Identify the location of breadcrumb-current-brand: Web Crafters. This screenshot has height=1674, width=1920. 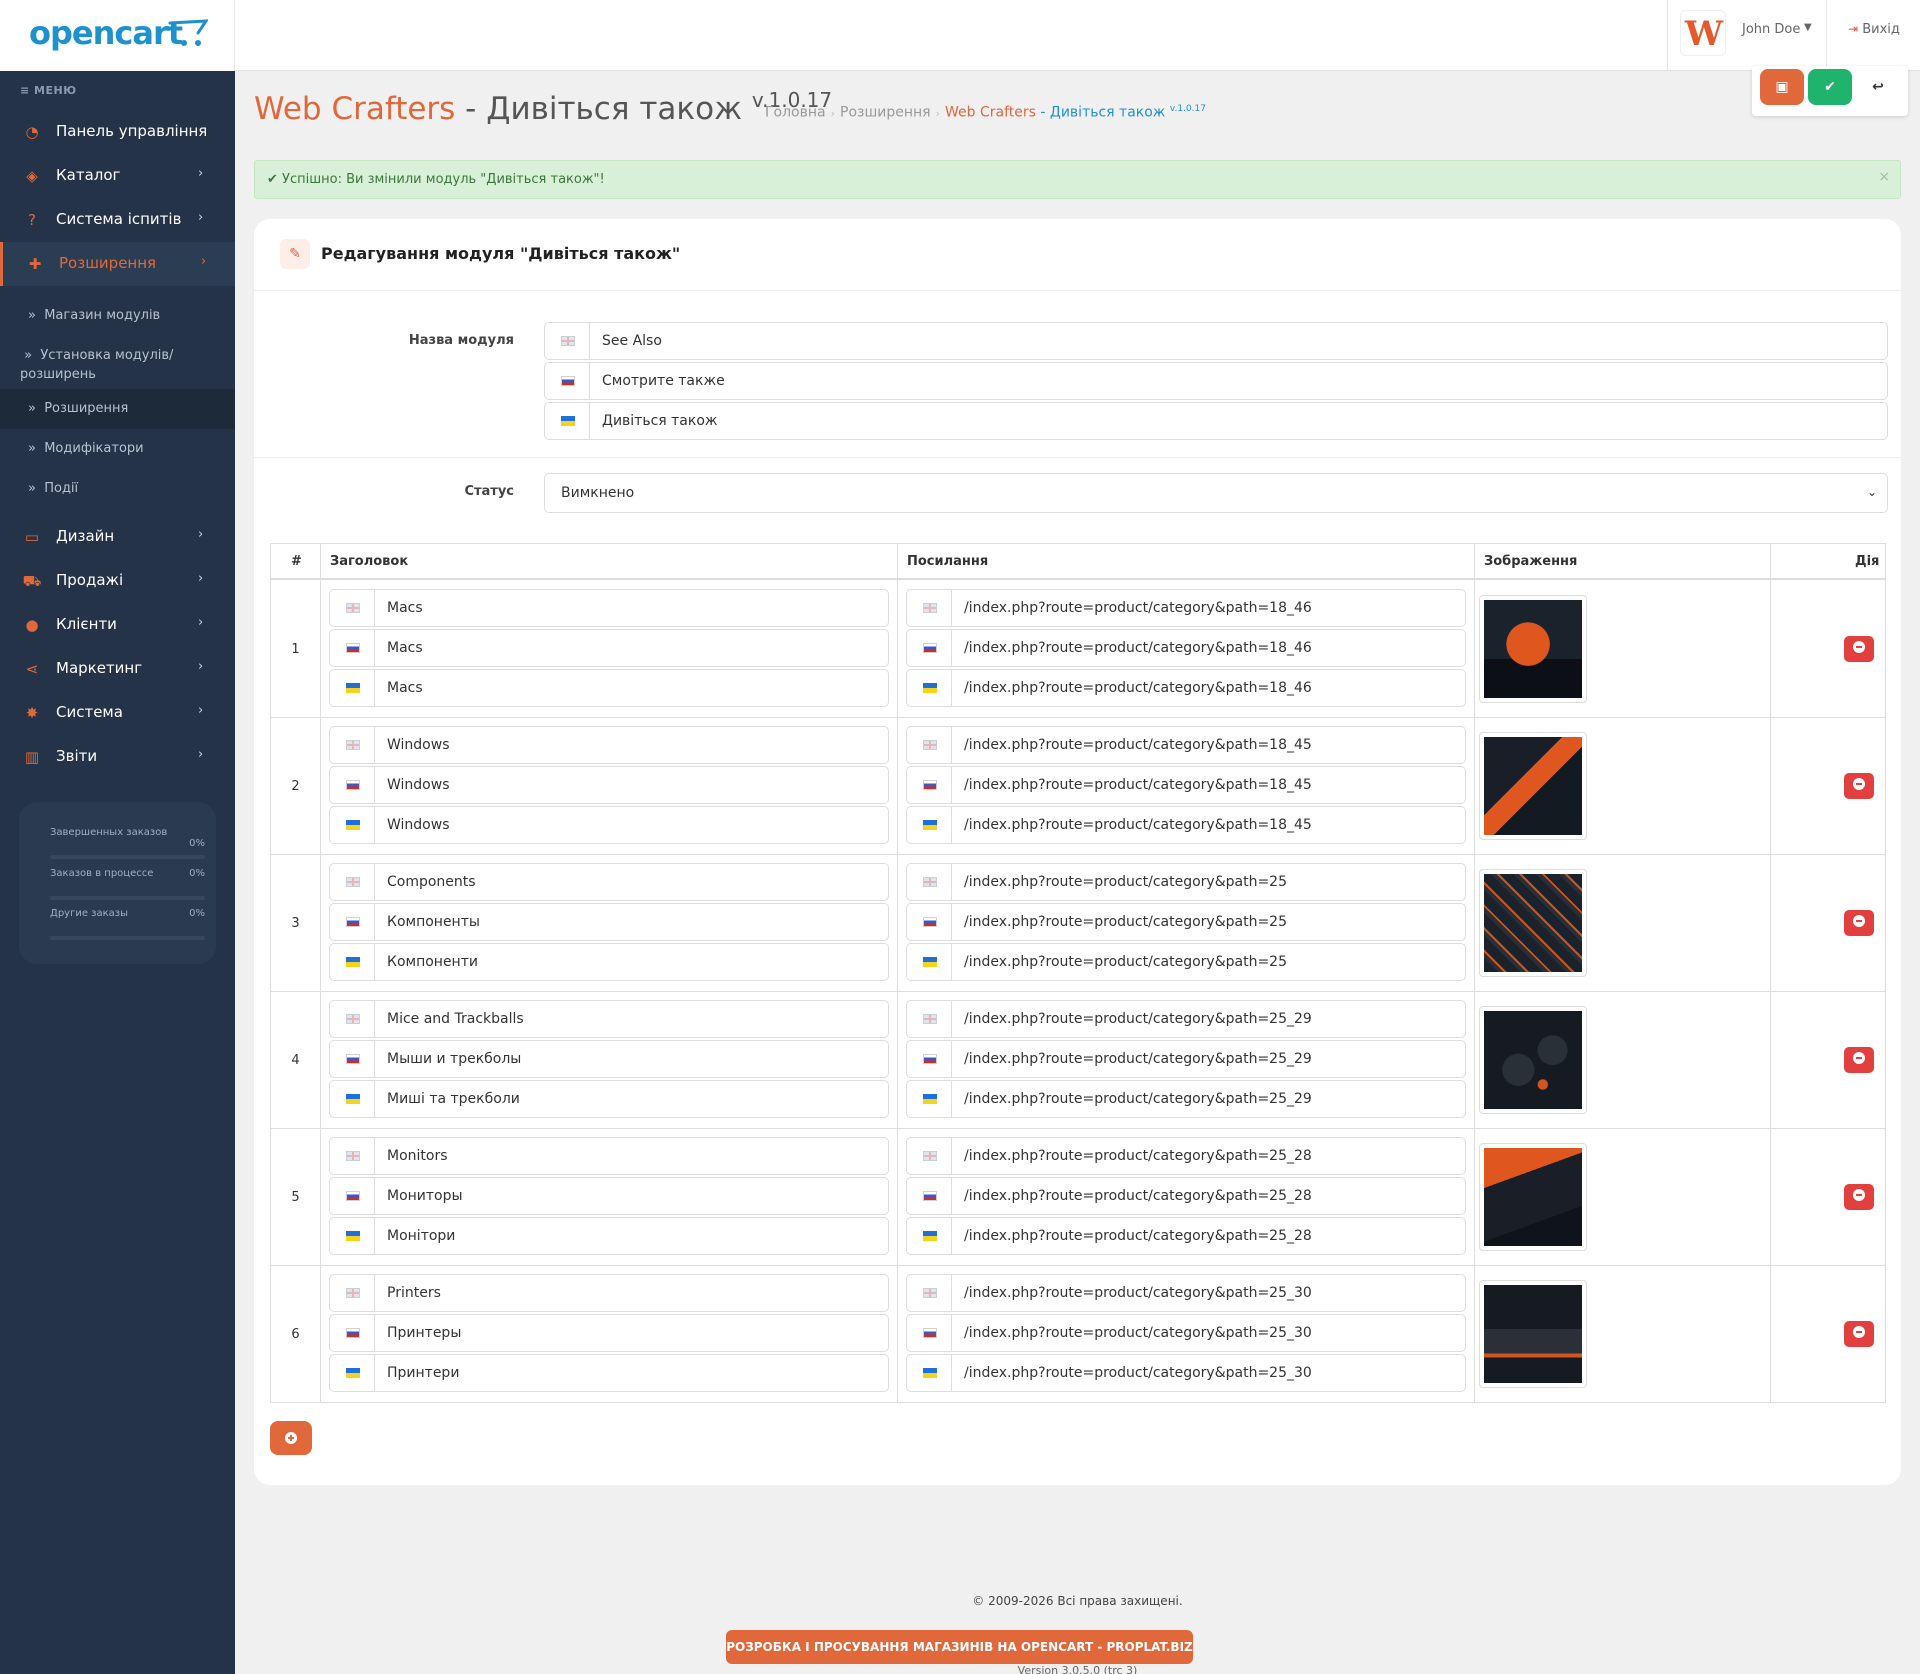
(990, 113).